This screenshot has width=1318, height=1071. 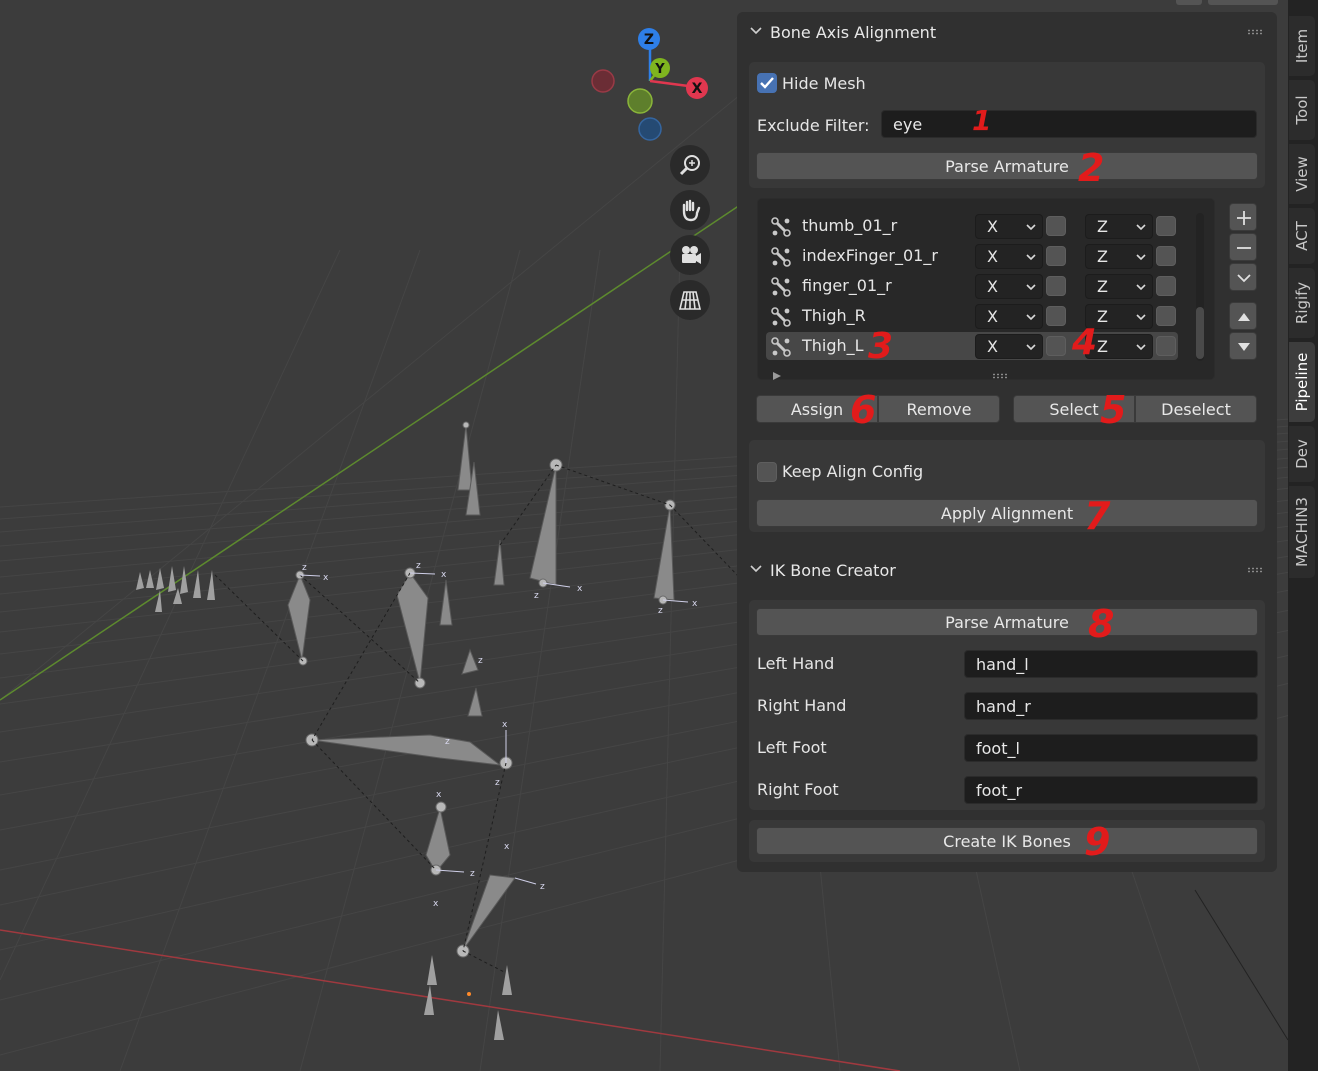 I want to click on list-menu-button, so click(x=1243, y=277).